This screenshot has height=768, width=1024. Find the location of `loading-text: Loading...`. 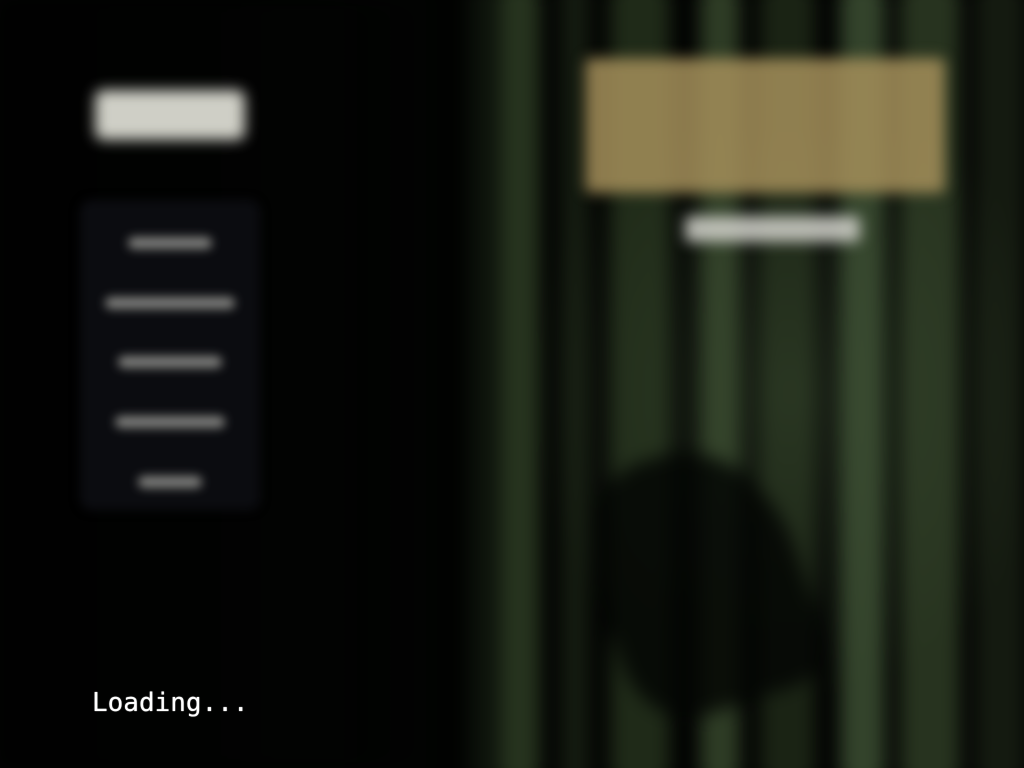

loading-text: Loading... is located at coordinates (170, 703).